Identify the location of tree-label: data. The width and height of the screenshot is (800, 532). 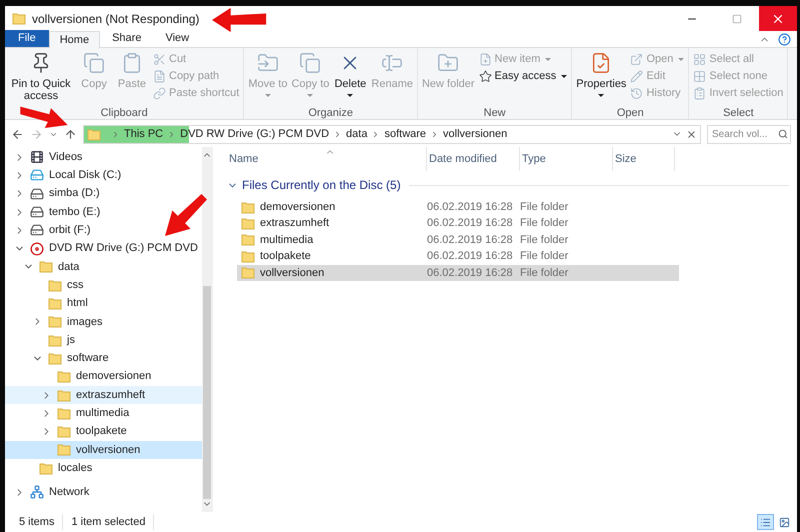
(69, 267).